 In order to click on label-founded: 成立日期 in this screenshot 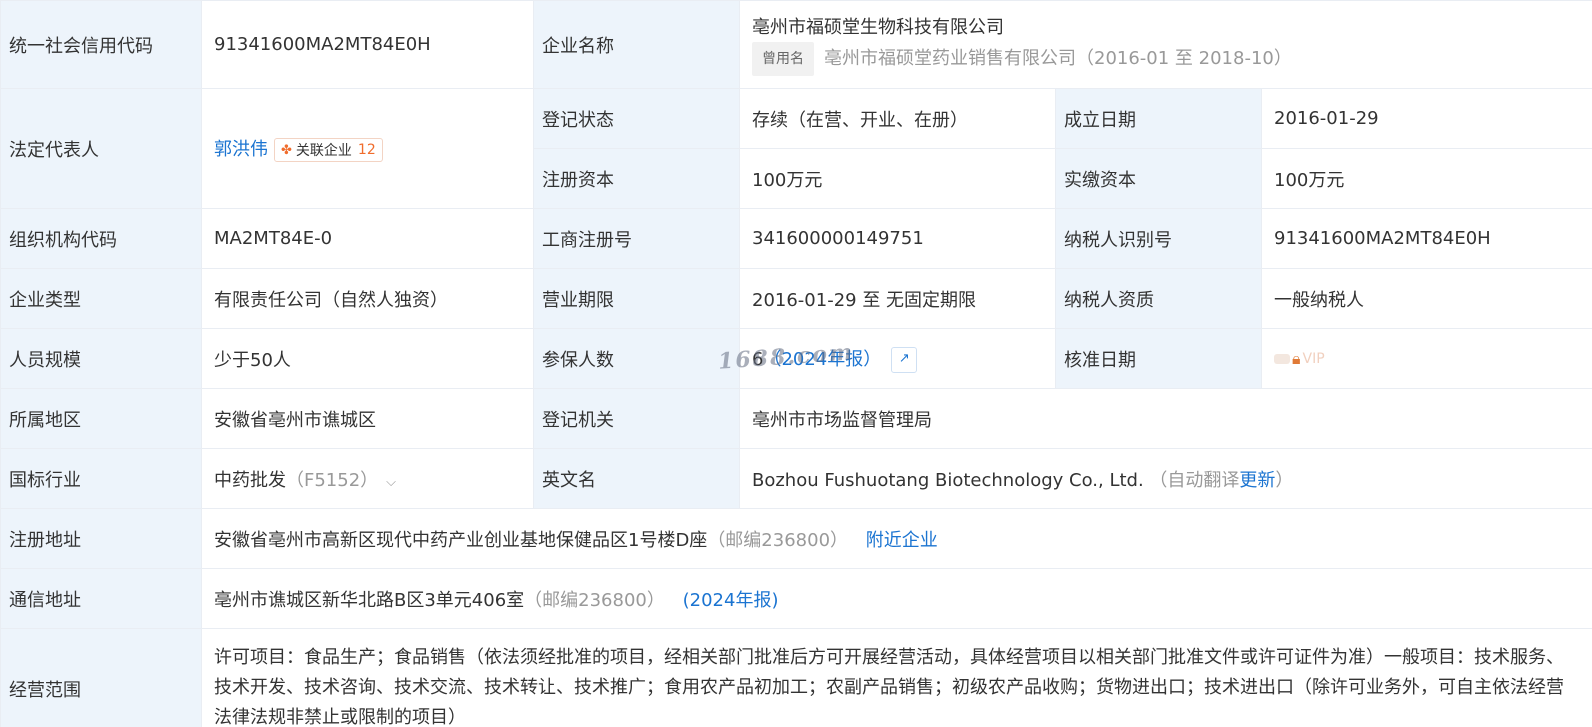, I will do `click(1158, 118)`.